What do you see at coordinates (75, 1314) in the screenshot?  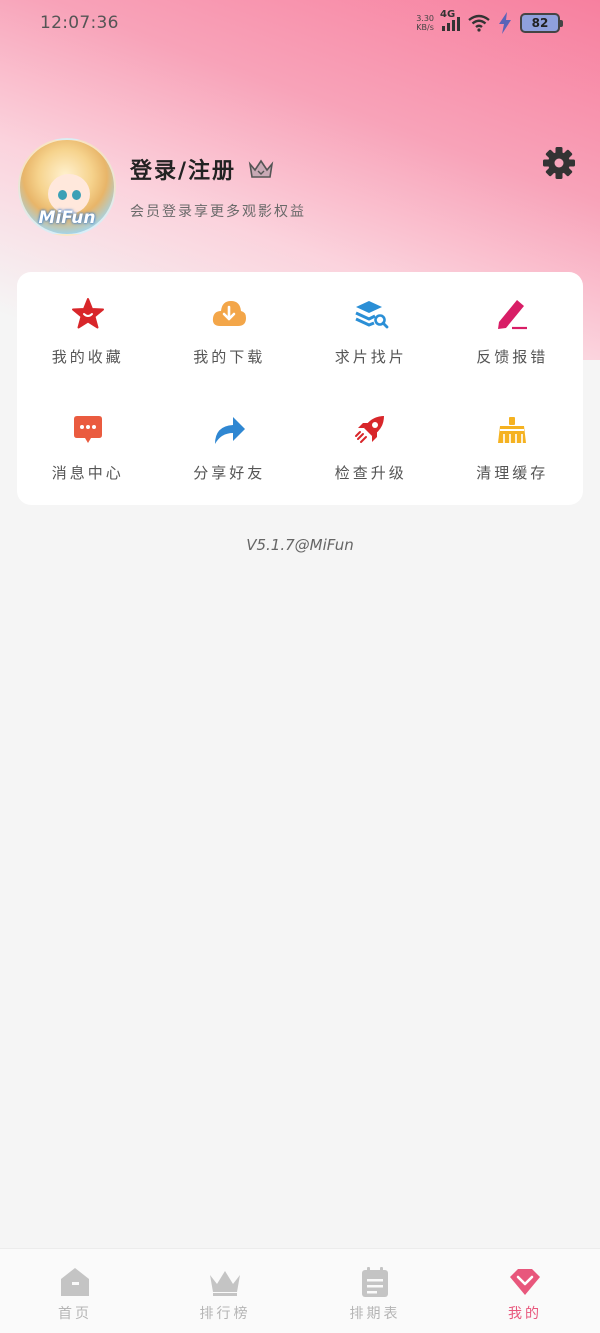 I see `tab-label: 首页` at bounding box center [75, 1314].